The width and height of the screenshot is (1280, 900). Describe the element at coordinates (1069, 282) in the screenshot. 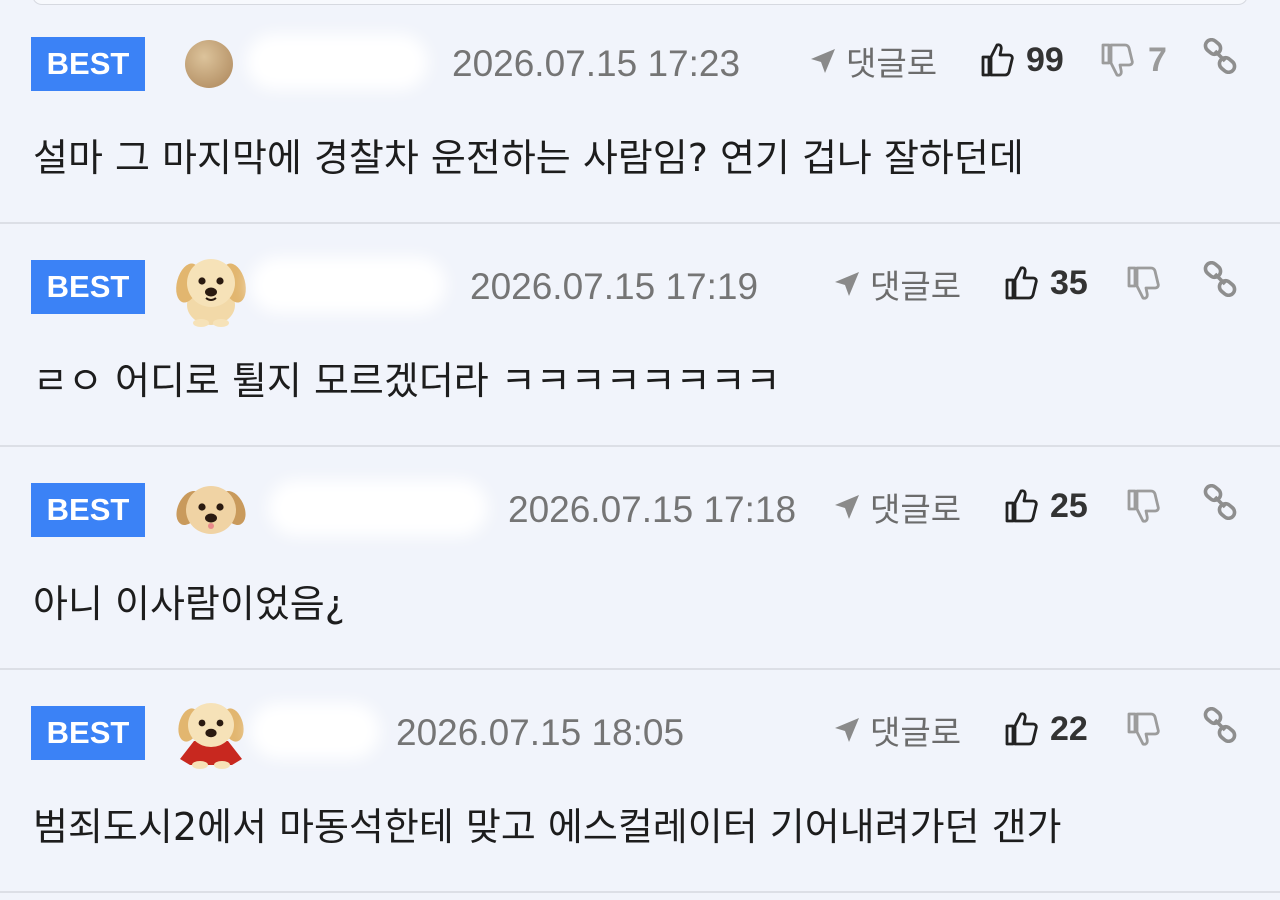

I see `like-count: 35` at that location.